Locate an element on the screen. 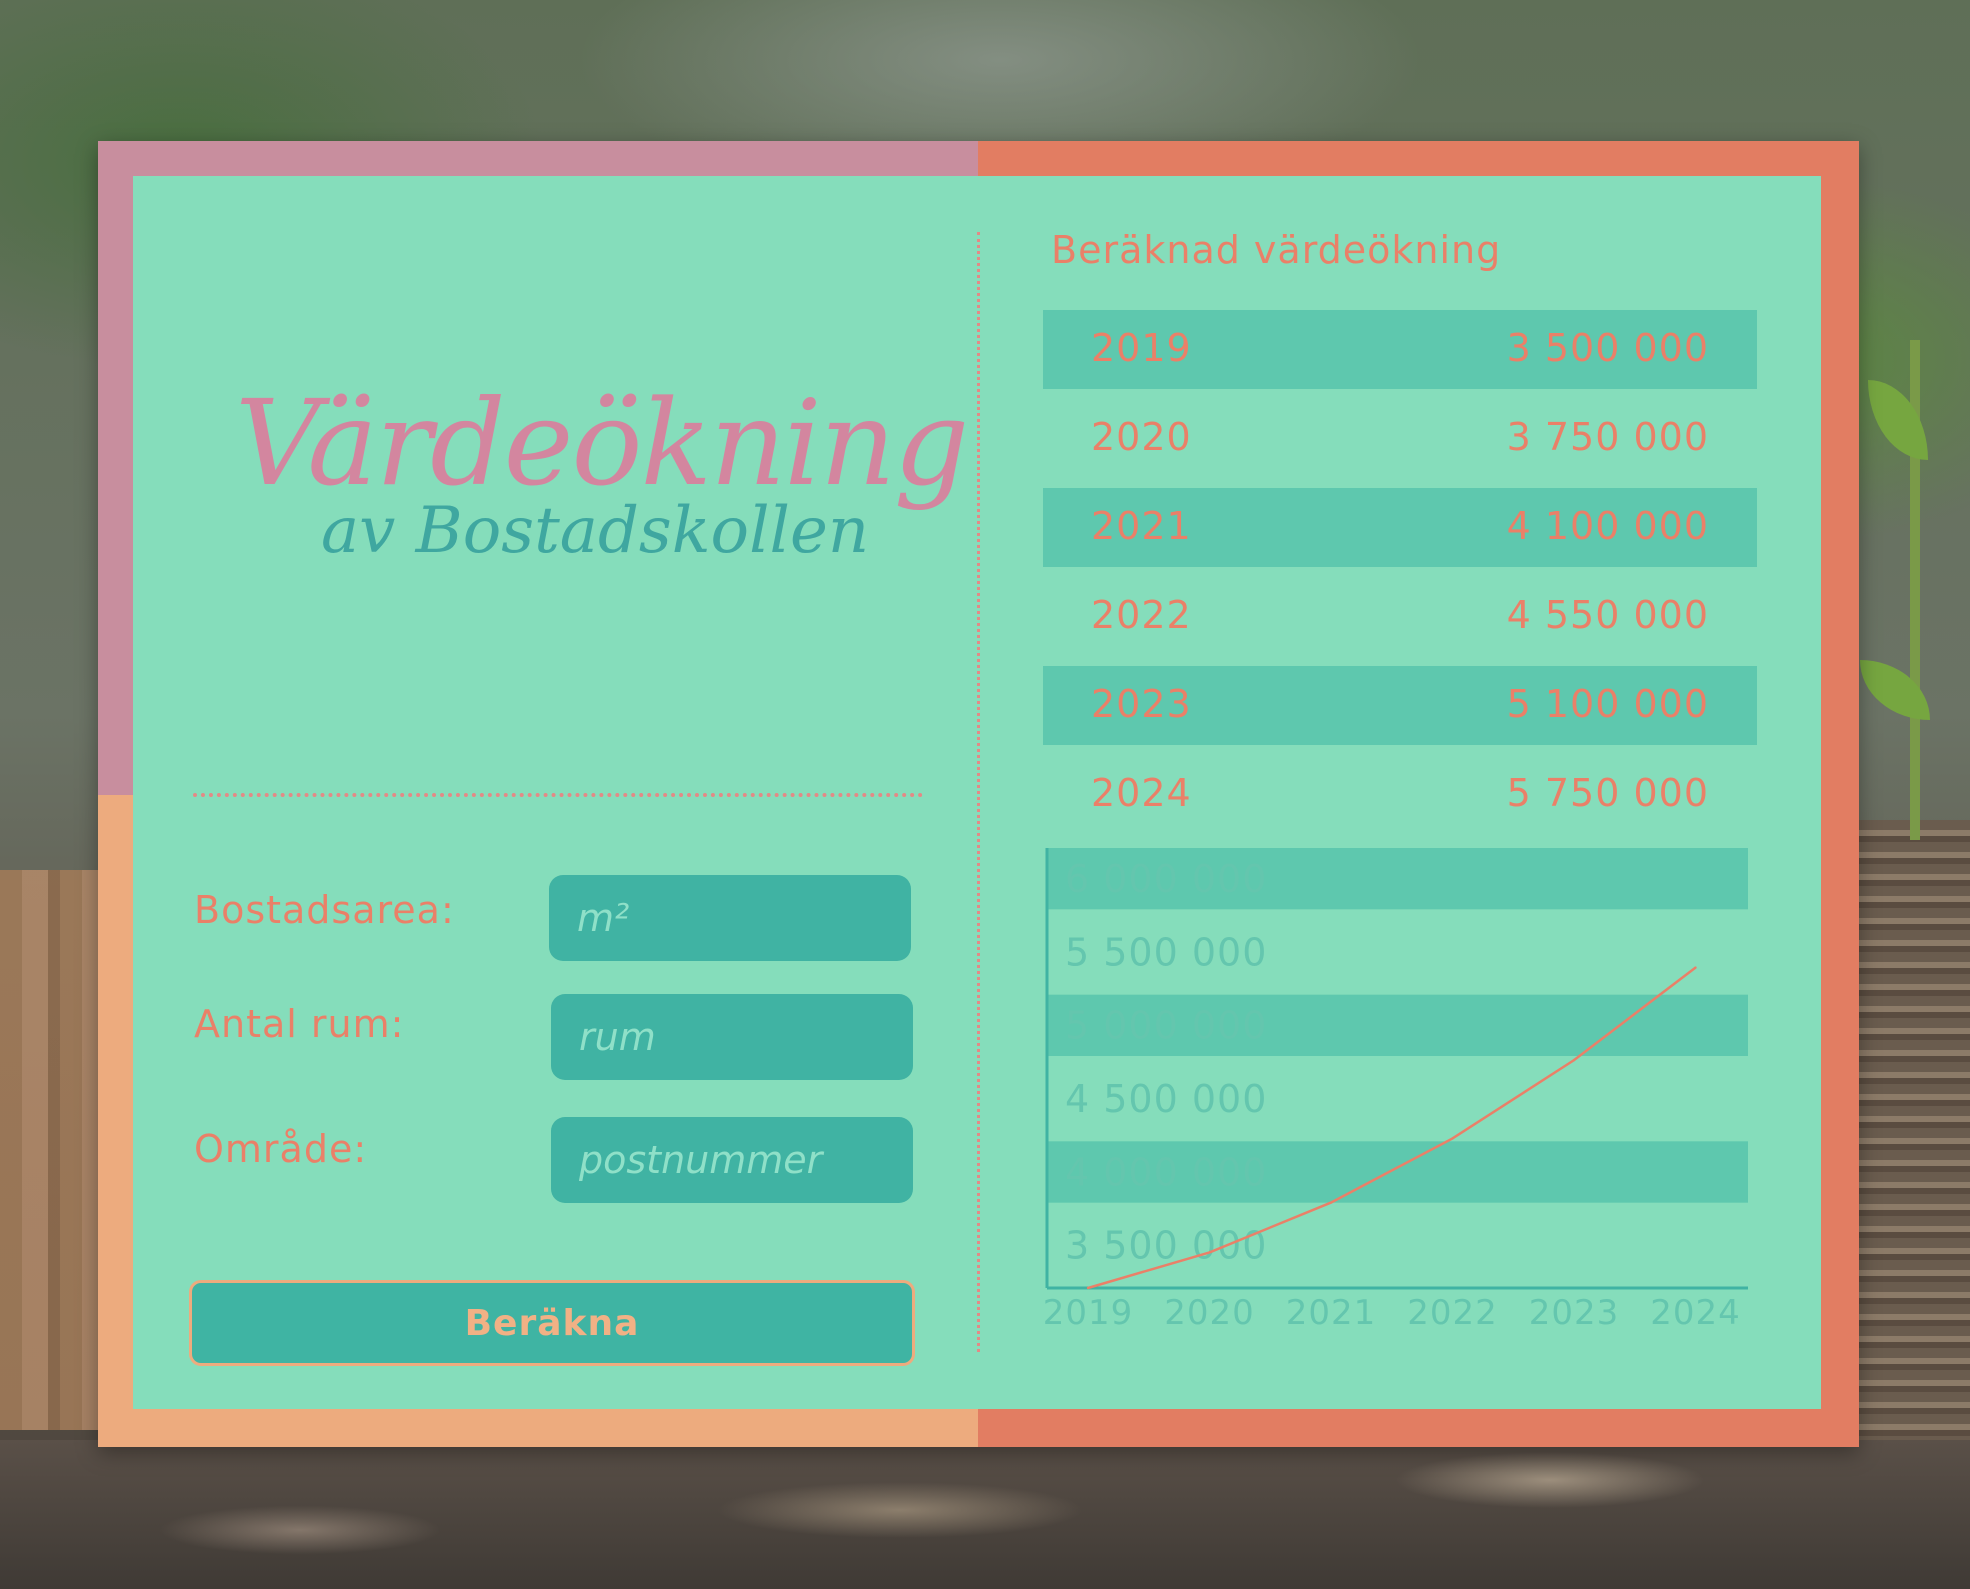  result-year: 2022 is located at coordinates (1141, 615).